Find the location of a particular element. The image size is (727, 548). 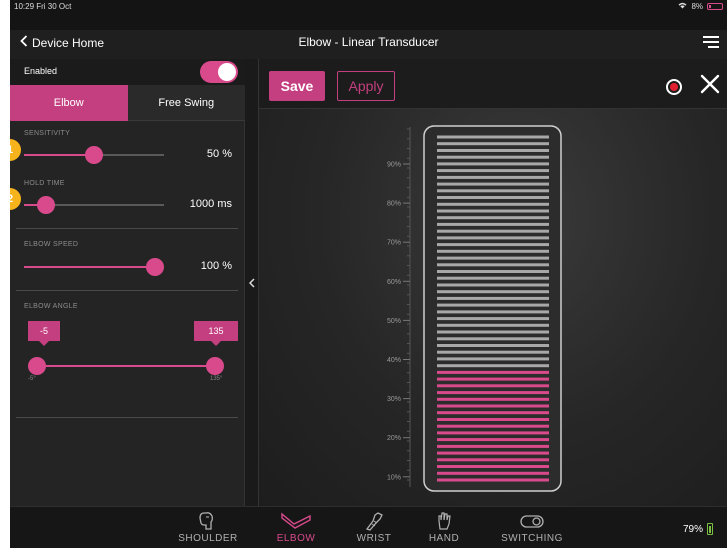

save-button: Save is located at coordinates (297, 86).